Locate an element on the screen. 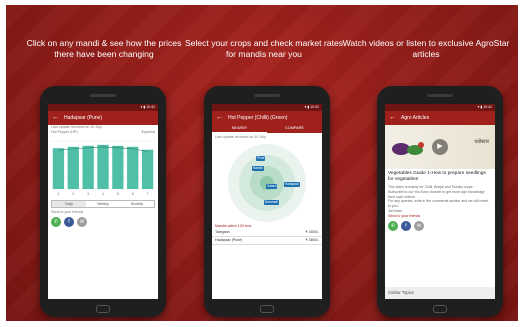 The width and height of the screenshot is (525, 327). app-bar: ← Agro Articles is located at coordinates (440, 118).